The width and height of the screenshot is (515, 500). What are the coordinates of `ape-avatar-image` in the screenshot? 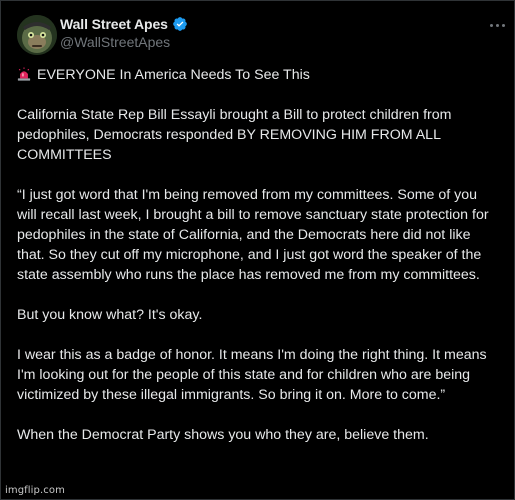 It's located at (37, 35).